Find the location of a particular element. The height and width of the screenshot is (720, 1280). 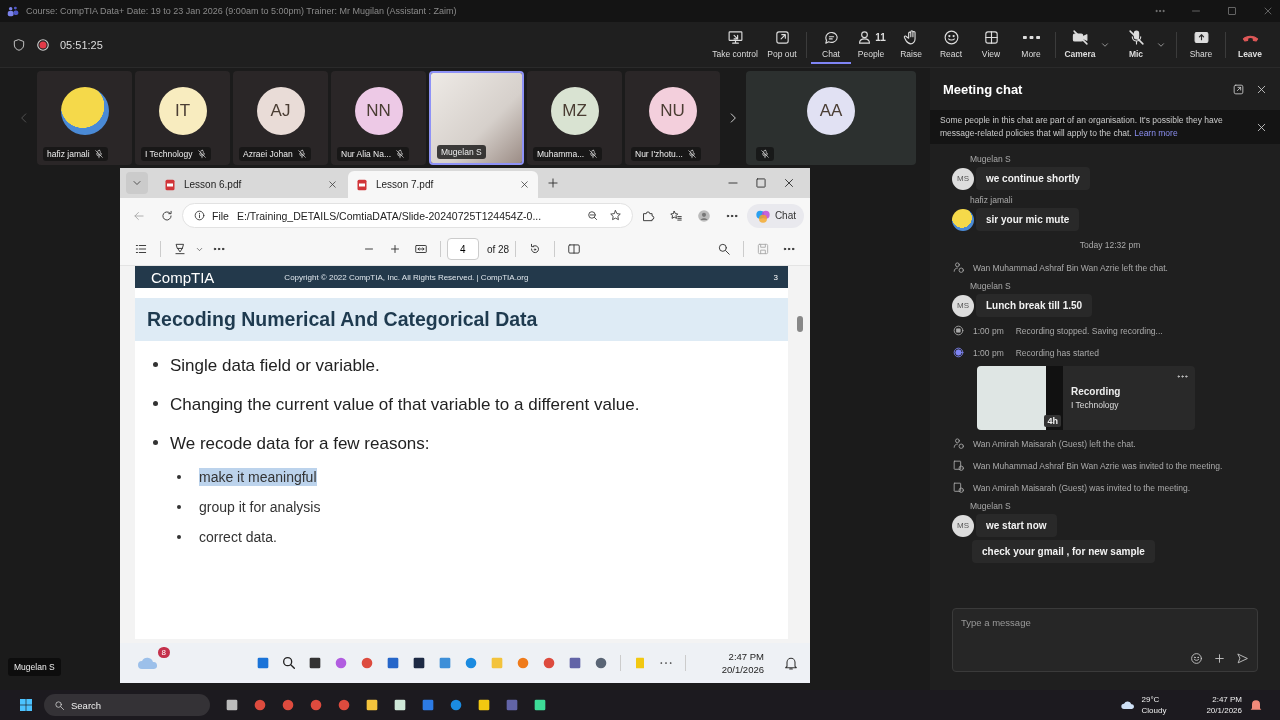

participant-tile: Mugelan S is located at coordinates (476, 118).